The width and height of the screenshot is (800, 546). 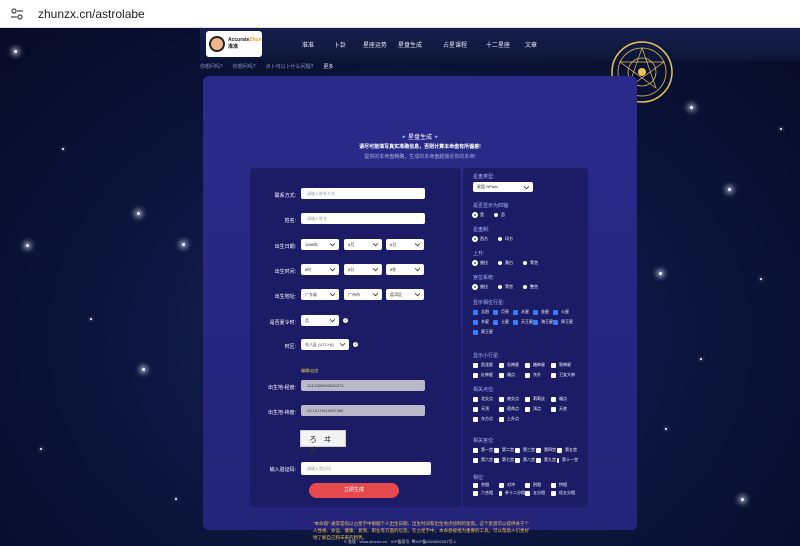 What do you see at coordinates (363, 385) in the screenshot?
I see `longitude-input: 113.2306922630373` at bounding box center [363, 385].